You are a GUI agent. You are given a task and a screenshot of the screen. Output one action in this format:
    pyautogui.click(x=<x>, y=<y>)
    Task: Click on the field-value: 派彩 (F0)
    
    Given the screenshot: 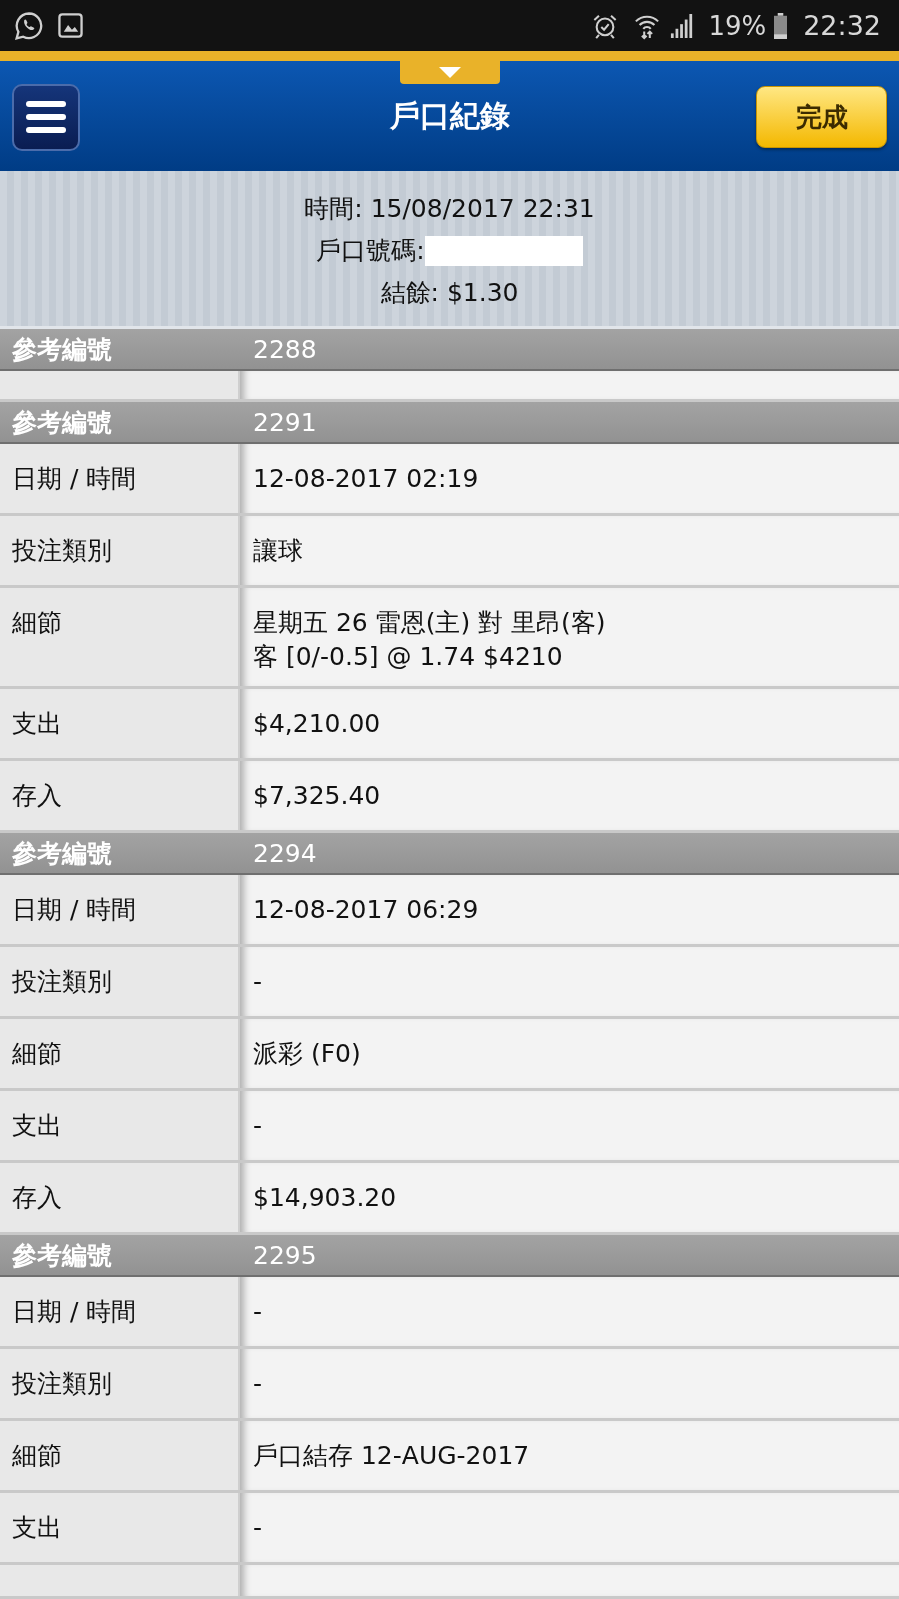 What is the action you would take?
    pyautogui.click(x=569, y=1053)
    